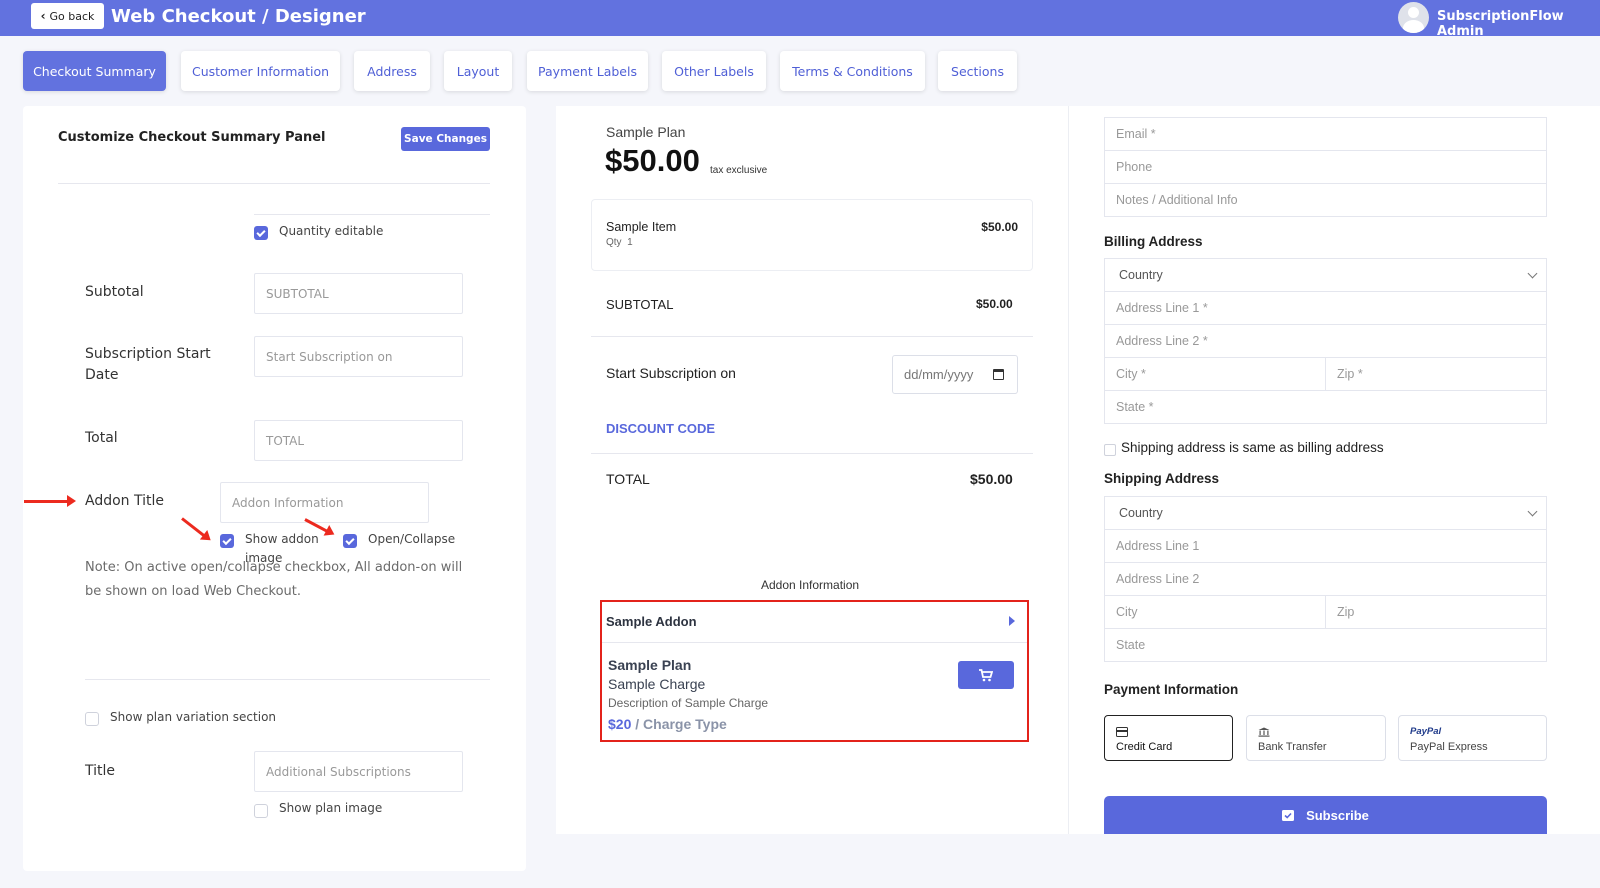  I want to click on subscribe-icon, so click(1288, 815).